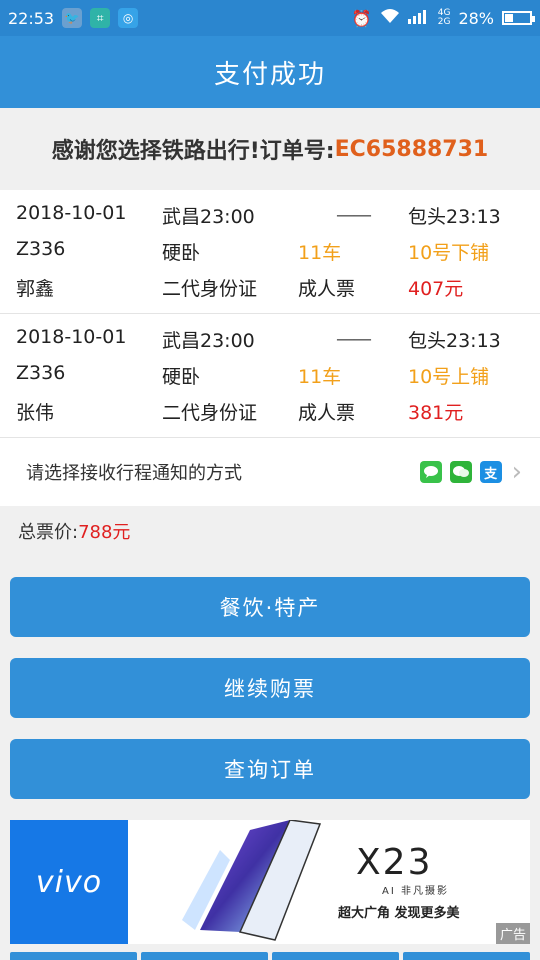 This screenshot has height=960, width=540. I want to click on signal-icon, so click(418, 18).